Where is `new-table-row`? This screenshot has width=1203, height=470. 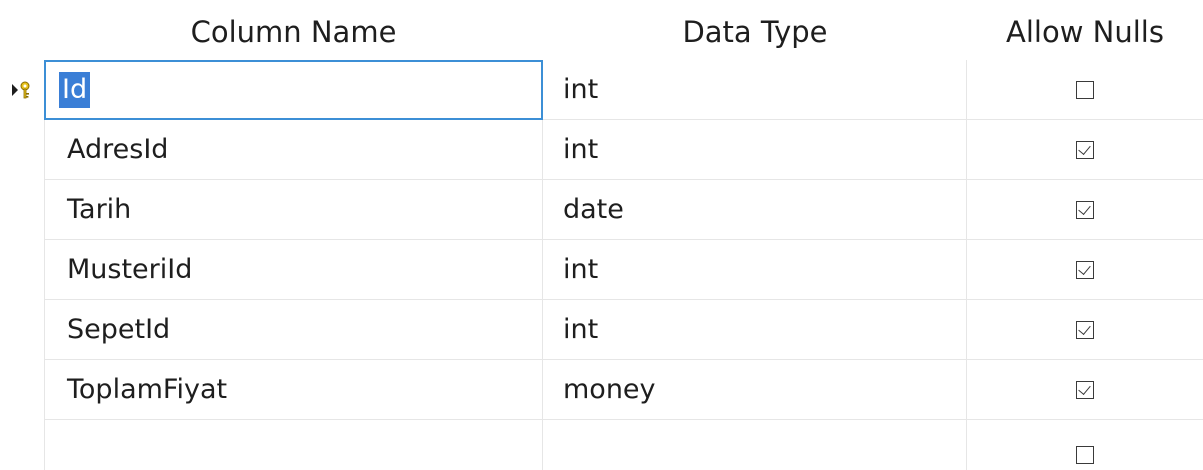 new-table-row is located at coordinates (601, 445).